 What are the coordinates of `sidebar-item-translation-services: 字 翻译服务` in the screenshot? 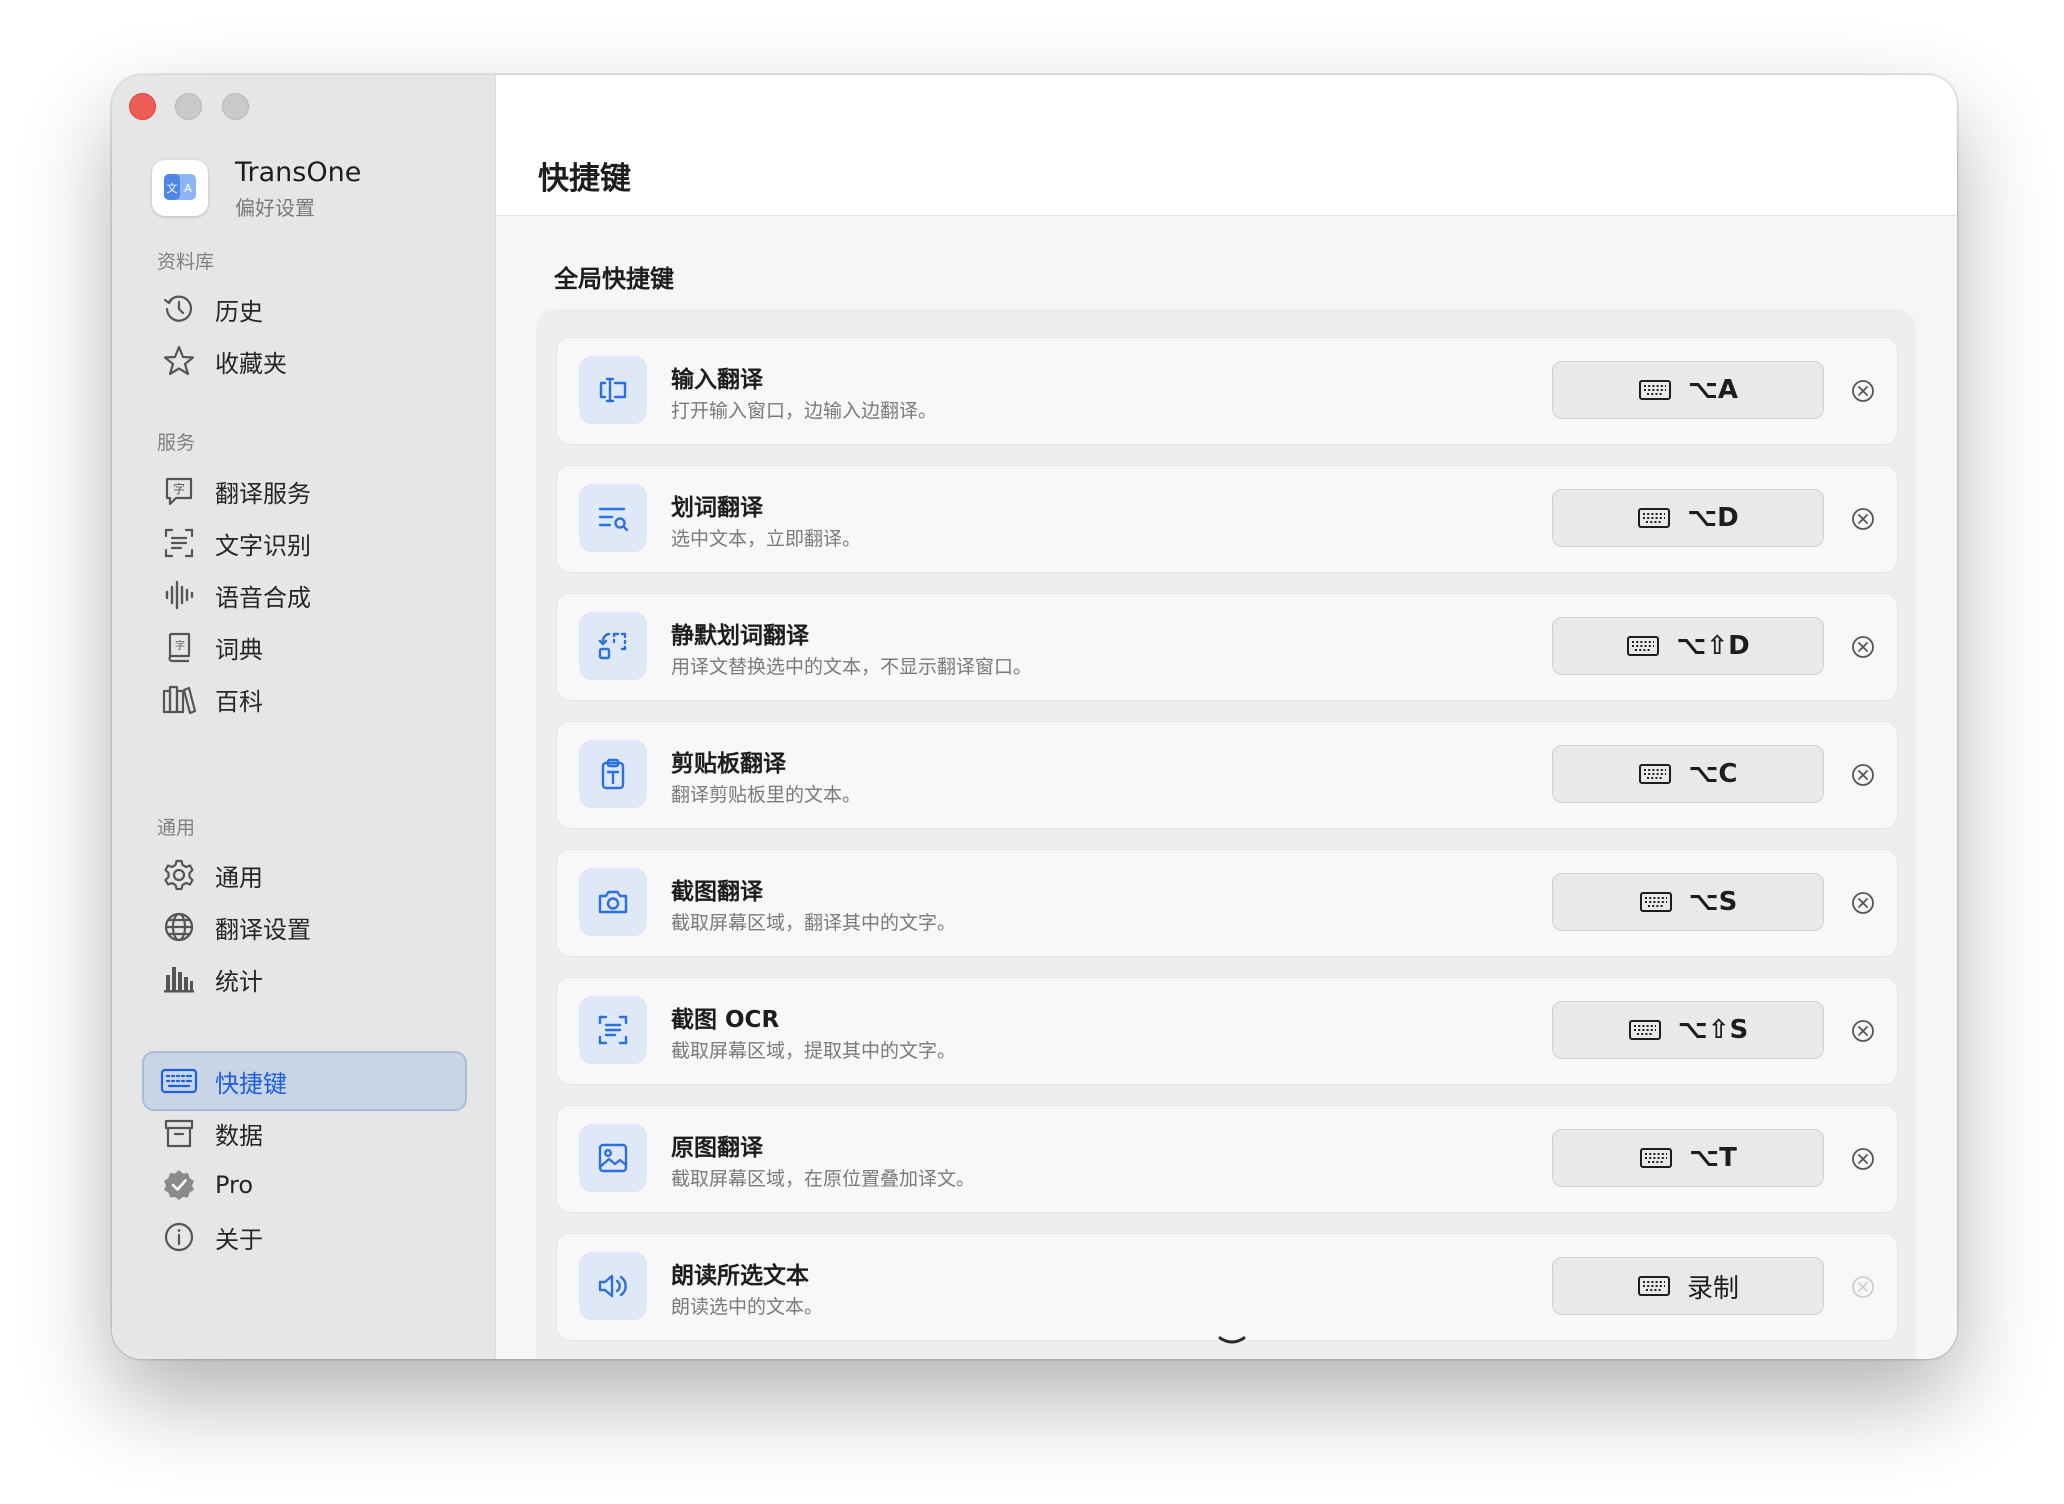 It's located at (304, 491).